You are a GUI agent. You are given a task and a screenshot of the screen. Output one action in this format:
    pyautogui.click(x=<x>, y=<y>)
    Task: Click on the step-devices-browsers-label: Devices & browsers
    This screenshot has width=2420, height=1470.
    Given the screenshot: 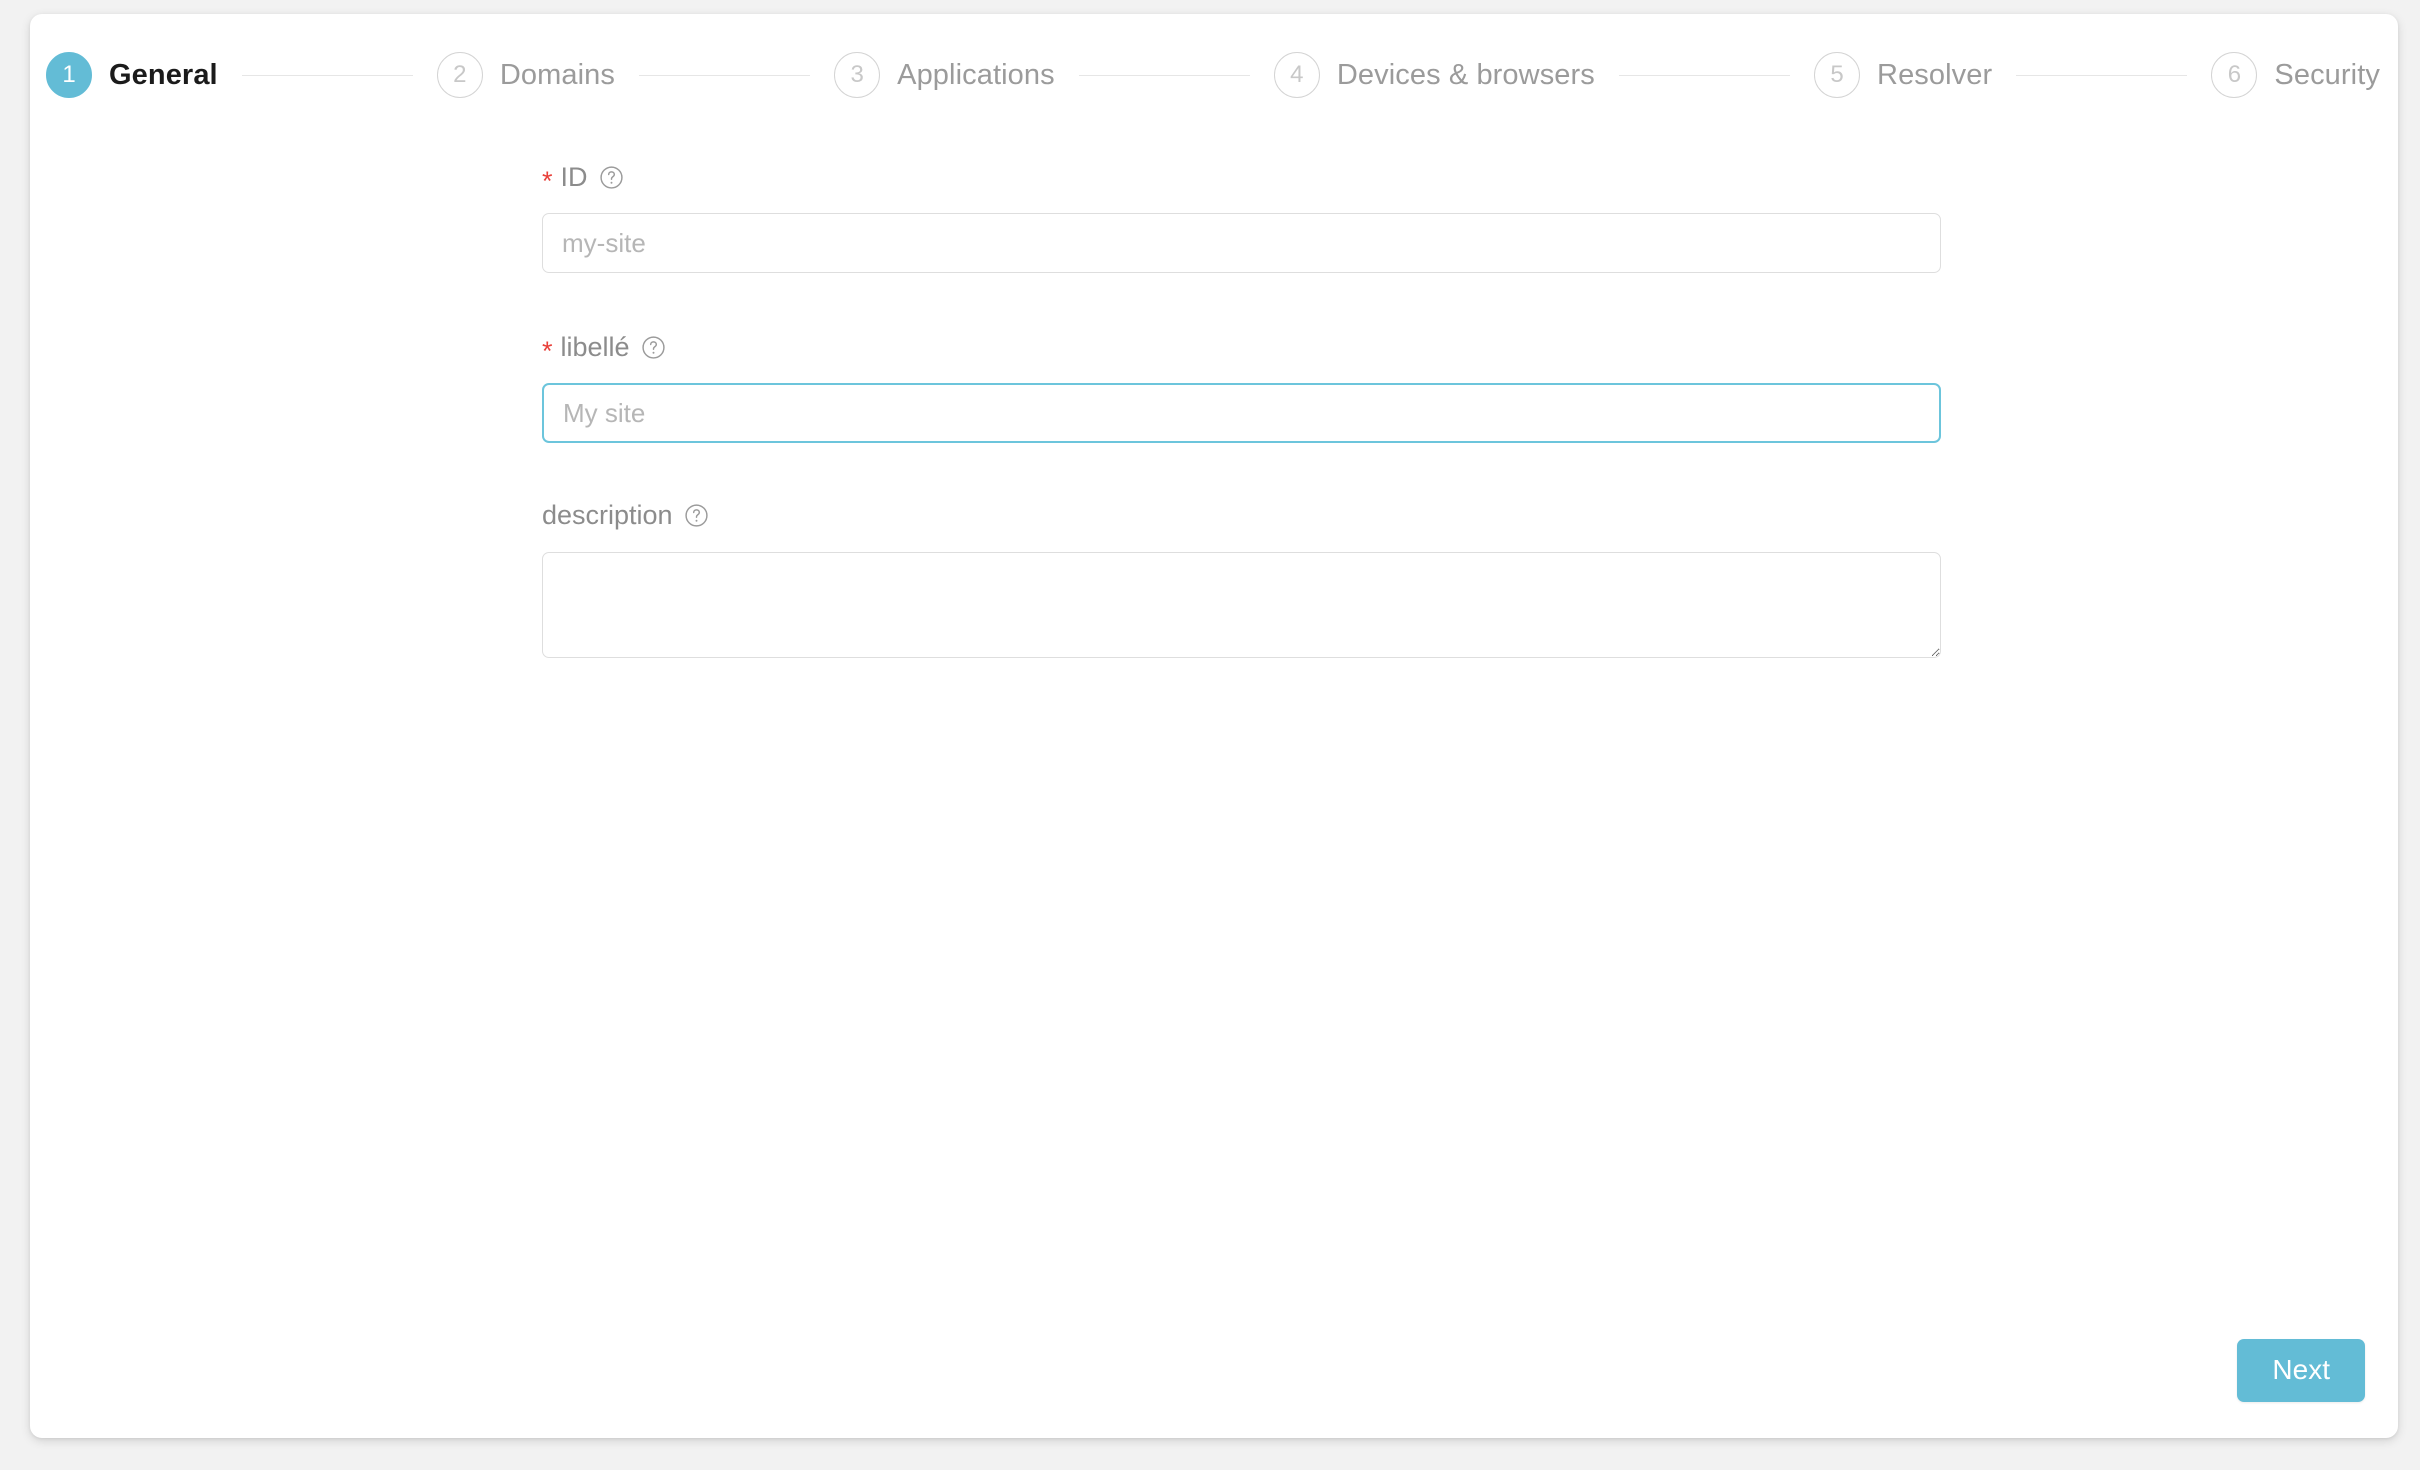 What is the action you would take?
    pyautogui.click(x=1465, y=74)
    